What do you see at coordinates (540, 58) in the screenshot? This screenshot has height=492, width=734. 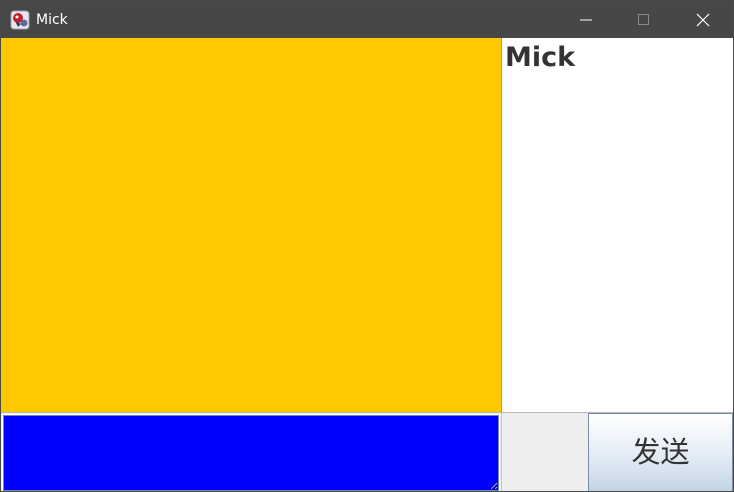 I see `user-list-item: Mick` at bounding box center [540, 58].